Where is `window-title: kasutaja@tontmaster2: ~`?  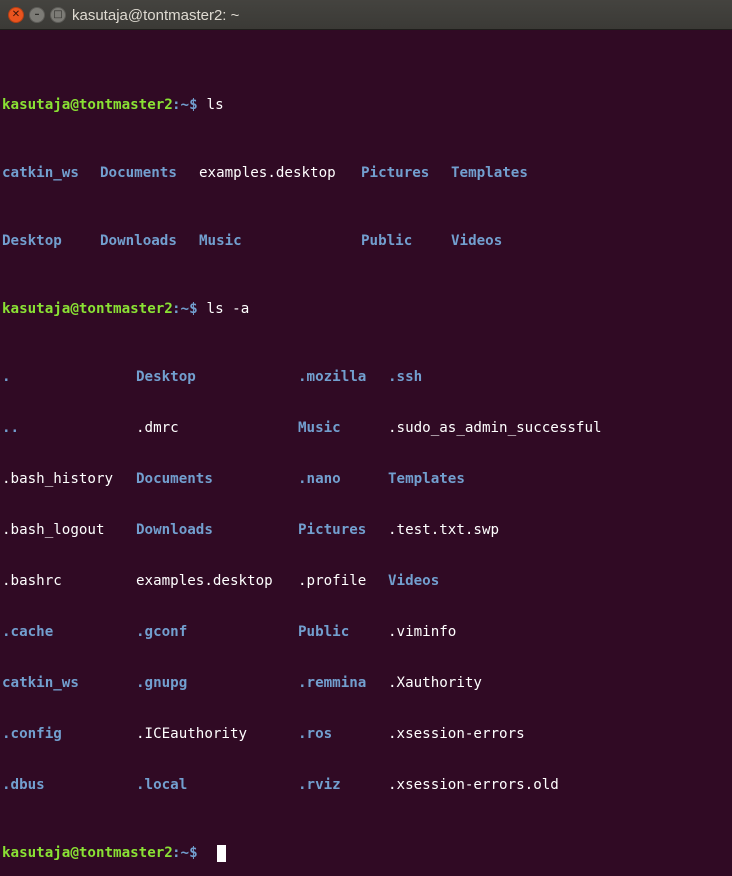
window-title: kasutaja@tontmaster2: ~ is located at coordinates (156, 15).